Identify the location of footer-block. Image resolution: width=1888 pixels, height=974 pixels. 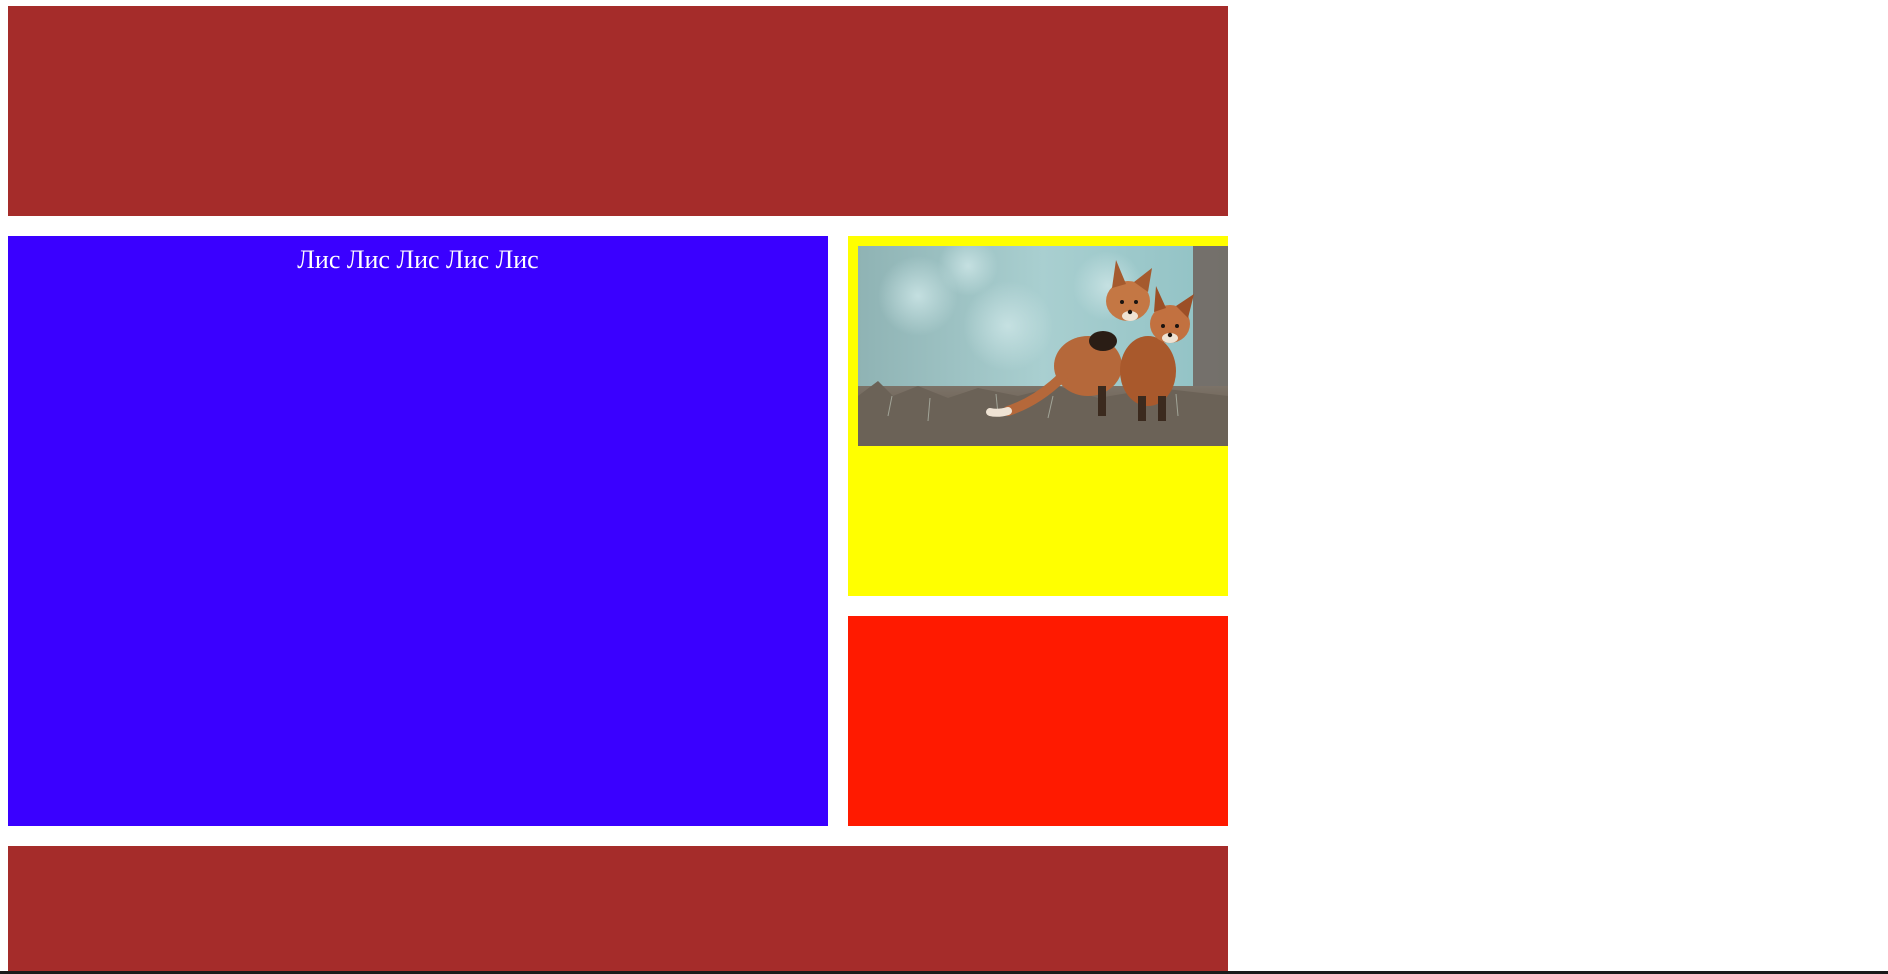
(618, 910).